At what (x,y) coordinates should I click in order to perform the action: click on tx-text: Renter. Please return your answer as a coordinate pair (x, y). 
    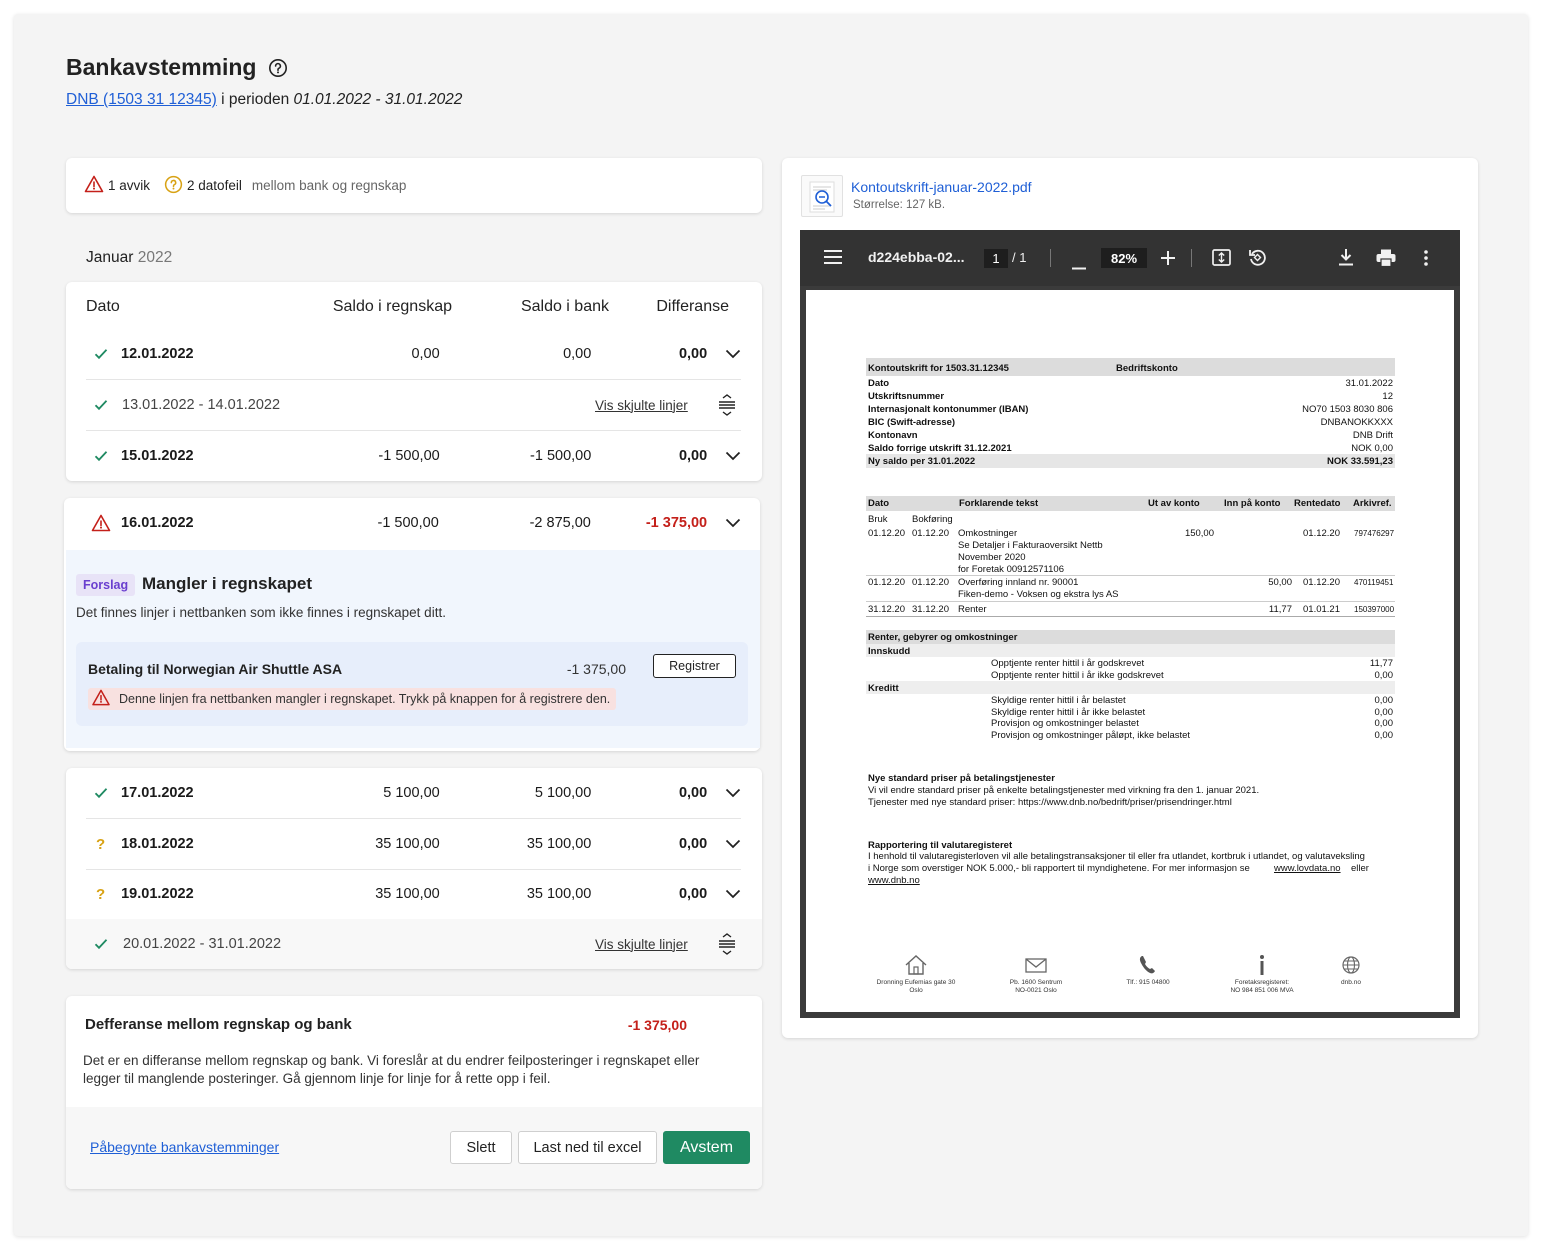
    Looking at the image, I should click on (972, 609).